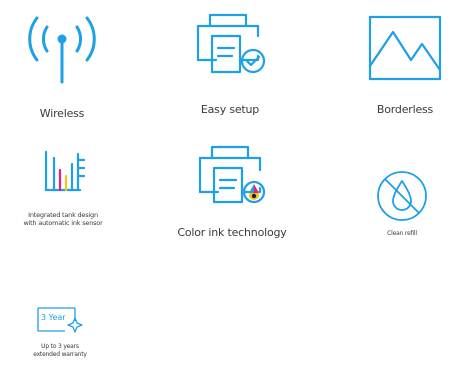 Image resolution: width=457 pixels, height=378 pixels. I want to click on feature-label: Easy setup, so click(230, 109).